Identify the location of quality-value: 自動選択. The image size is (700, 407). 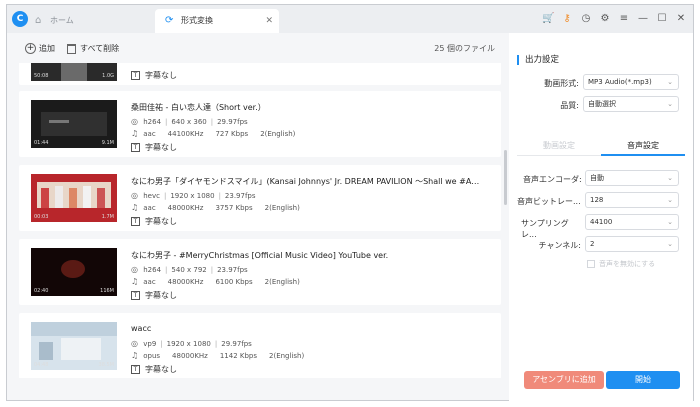
(602, 104).